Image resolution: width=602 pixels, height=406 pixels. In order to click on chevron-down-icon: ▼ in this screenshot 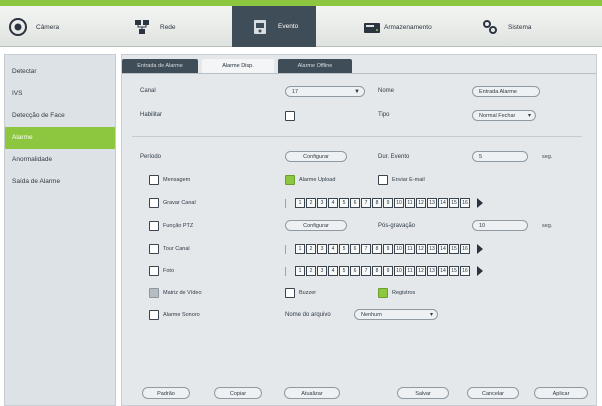, I will do `click(357, 92)`.